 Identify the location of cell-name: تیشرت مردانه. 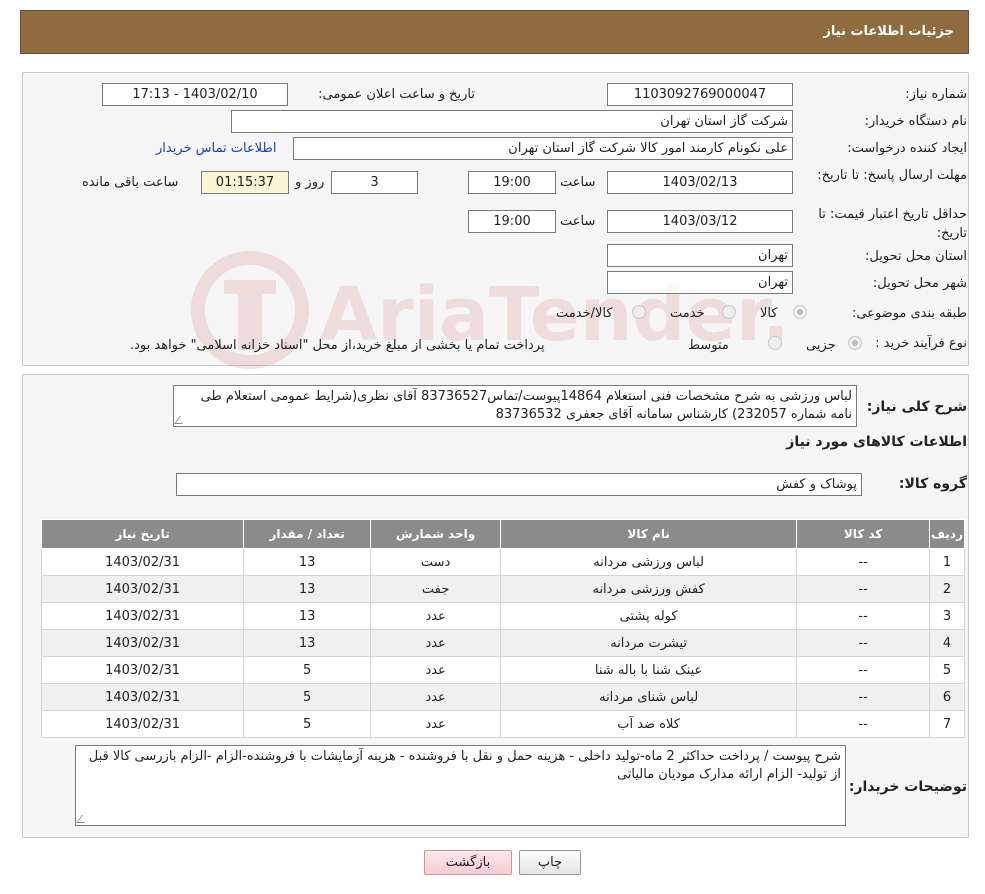
(649, 643).